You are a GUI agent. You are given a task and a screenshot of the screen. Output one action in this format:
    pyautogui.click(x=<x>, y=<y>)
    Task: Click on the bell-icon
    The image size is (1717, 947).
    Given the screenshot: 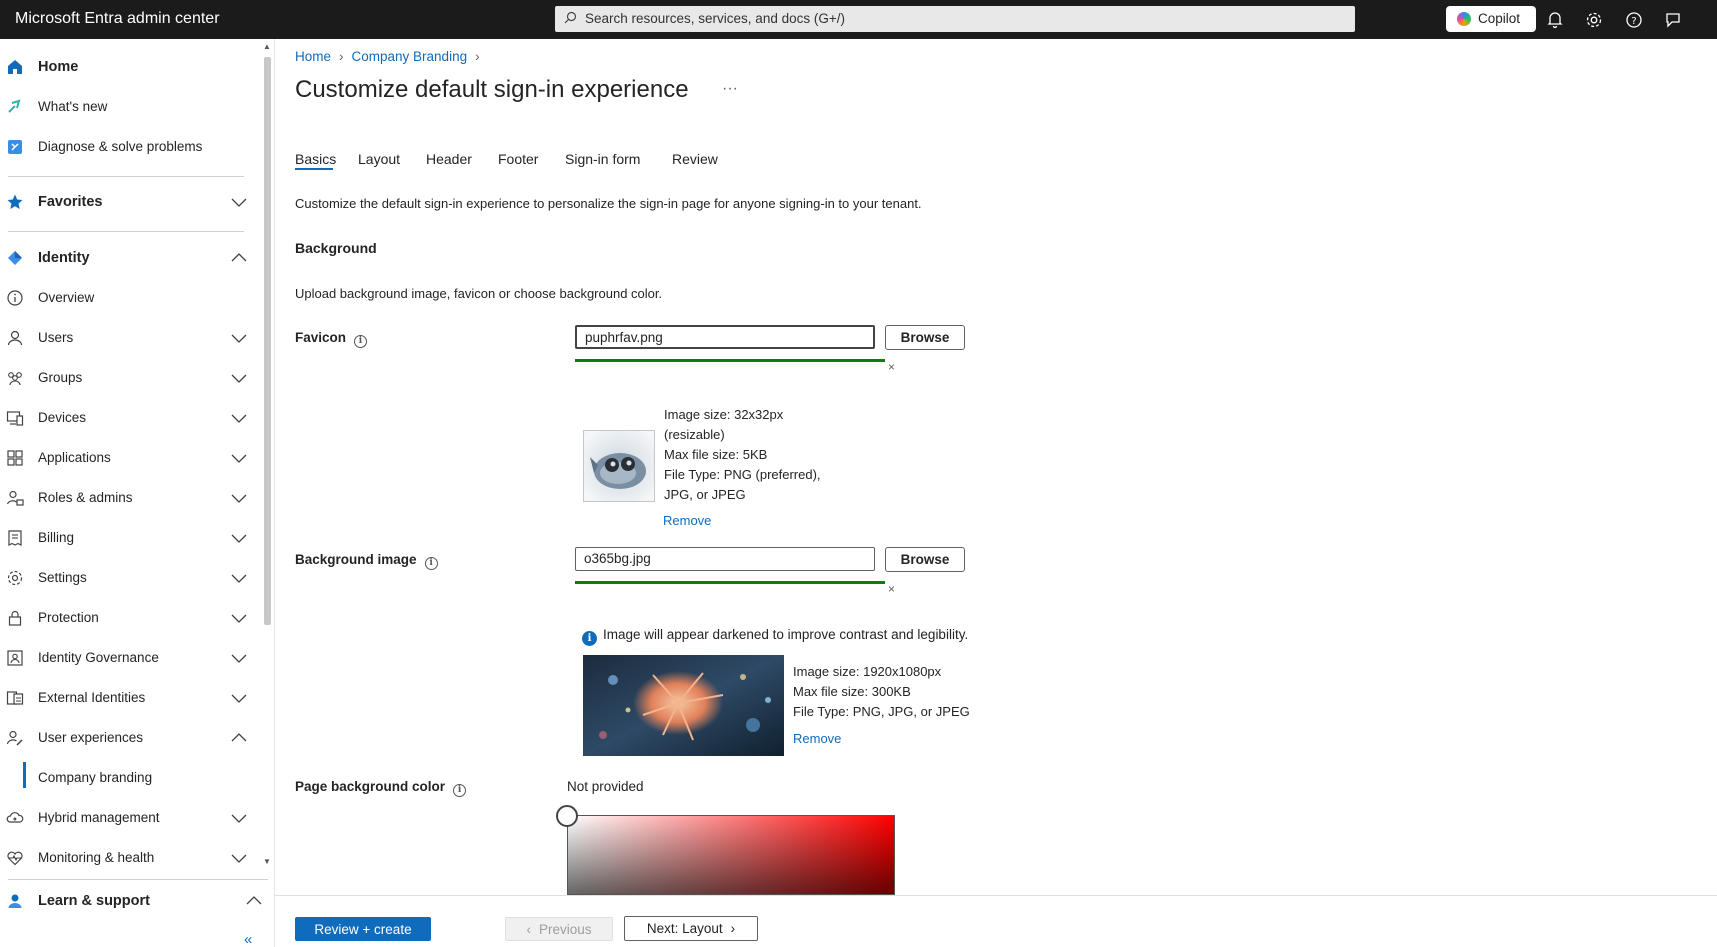 What is the action you would take?
    pyautogui.click(x=1555, y=20)
    